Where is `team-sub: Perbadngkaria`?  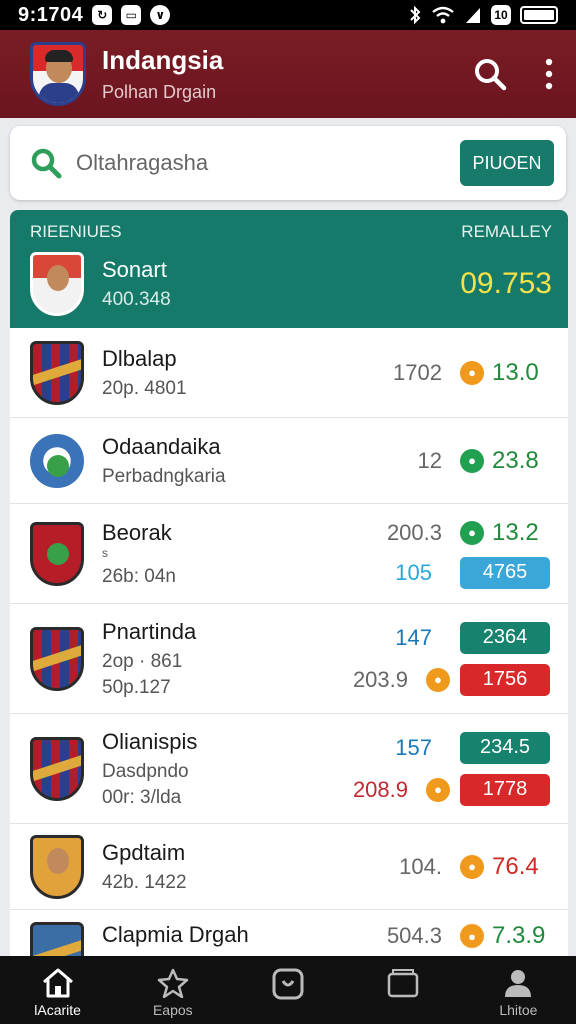
team-sub: Perbadngkaria is located at coordinates (164, 476).